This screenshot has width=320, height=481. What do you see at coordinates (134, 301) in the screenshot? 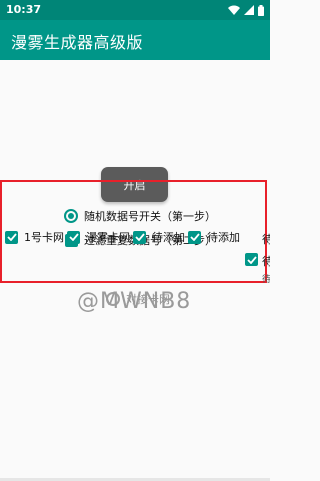
I see `watermark: @MWNB8` at bounding box center [134, 301].